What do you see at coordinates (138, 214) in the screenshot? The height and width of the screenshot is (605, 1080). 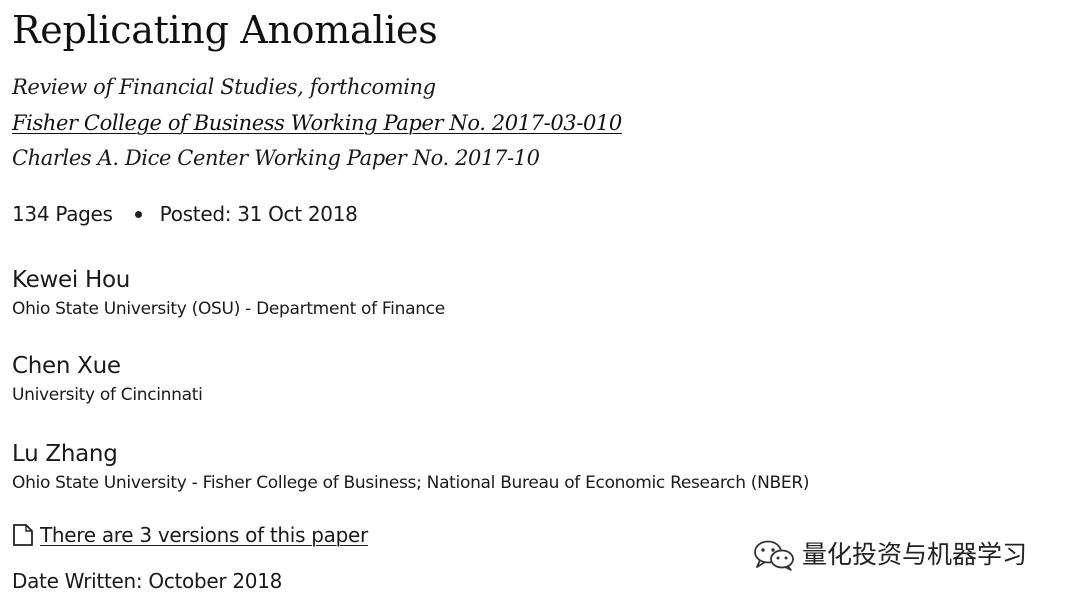 I see `bullet-separator` at bounding box center [138, 214].